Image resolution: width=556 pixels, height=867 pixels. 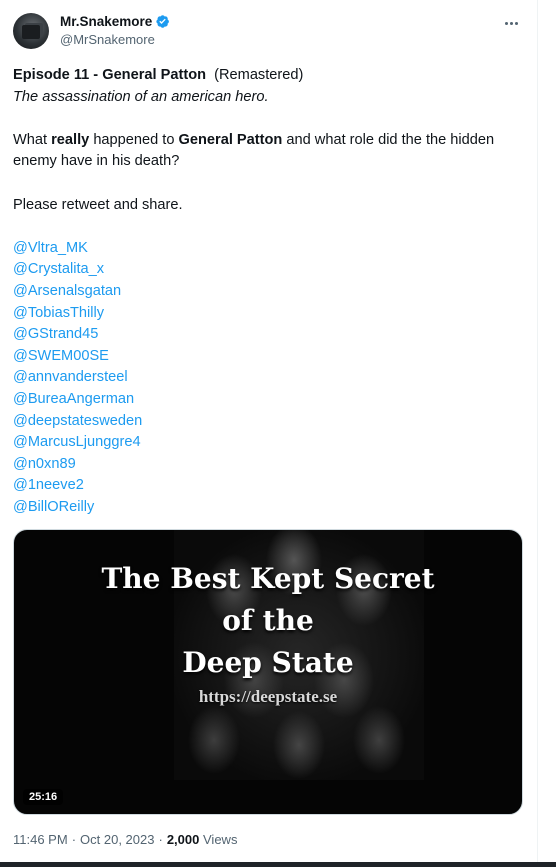 I want to click on video-title: The Best Kept Secret of the Deep State, so click(x=268, y=621).